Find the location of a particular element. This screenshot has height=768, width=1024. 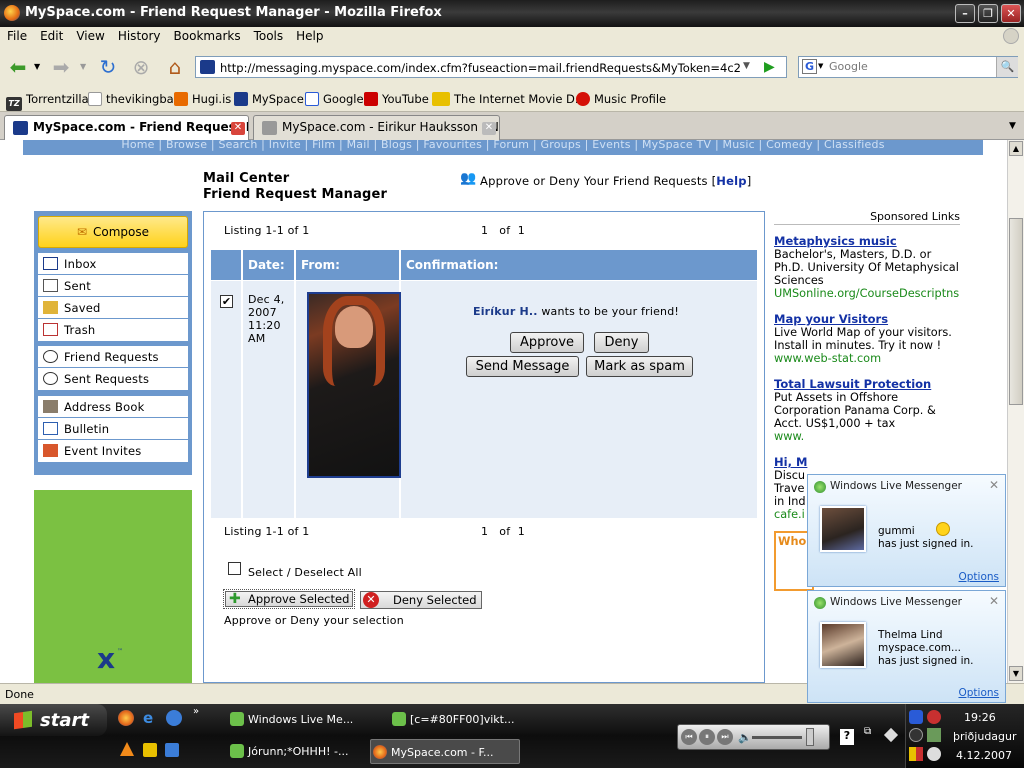

requester-photo is located at coordinates (354, 385).